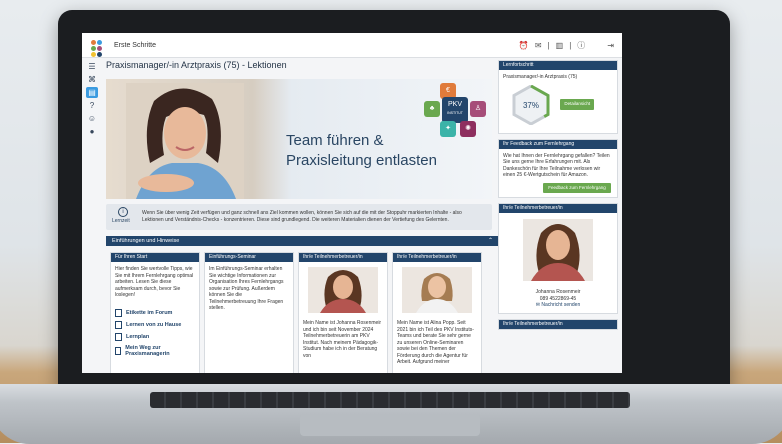  Describe the element at coordinates (390, 425) in the screenshot. I see `laptop-trackpad` at that location.